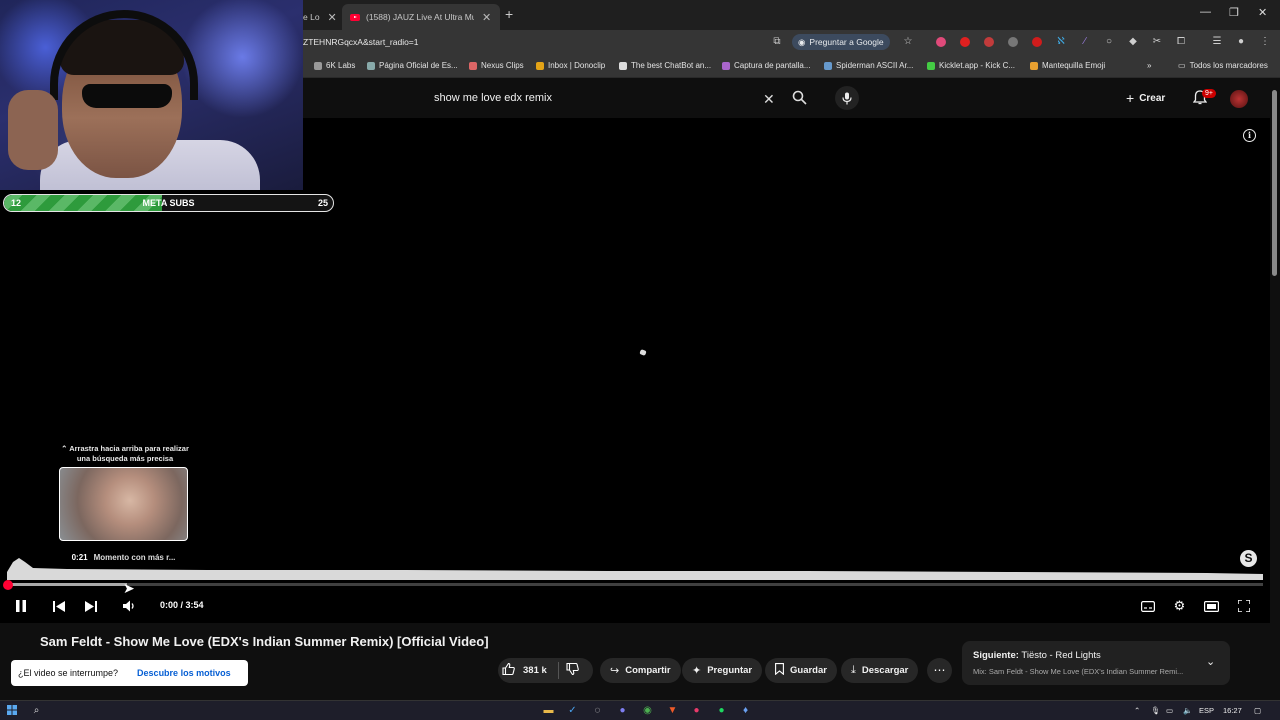  I want to click on scrubber-handle, so click(8, 585).